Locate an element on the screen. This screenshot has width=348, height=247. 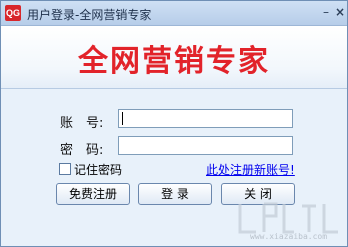
username-label: 账 号: is located at coordinates (82, 123).